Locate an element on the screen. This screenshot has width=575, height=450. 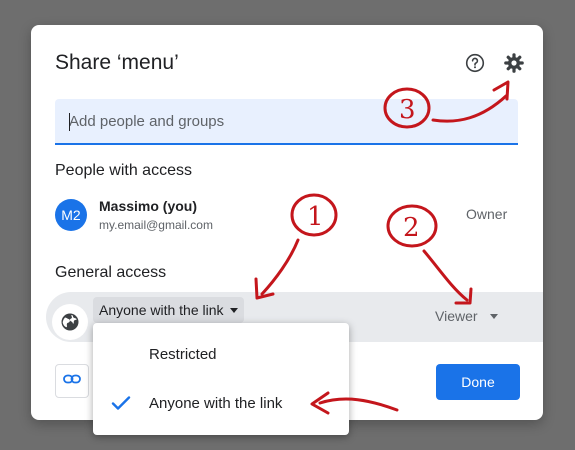
person-name: Massimo (you) is located at coordinates (148, 206).